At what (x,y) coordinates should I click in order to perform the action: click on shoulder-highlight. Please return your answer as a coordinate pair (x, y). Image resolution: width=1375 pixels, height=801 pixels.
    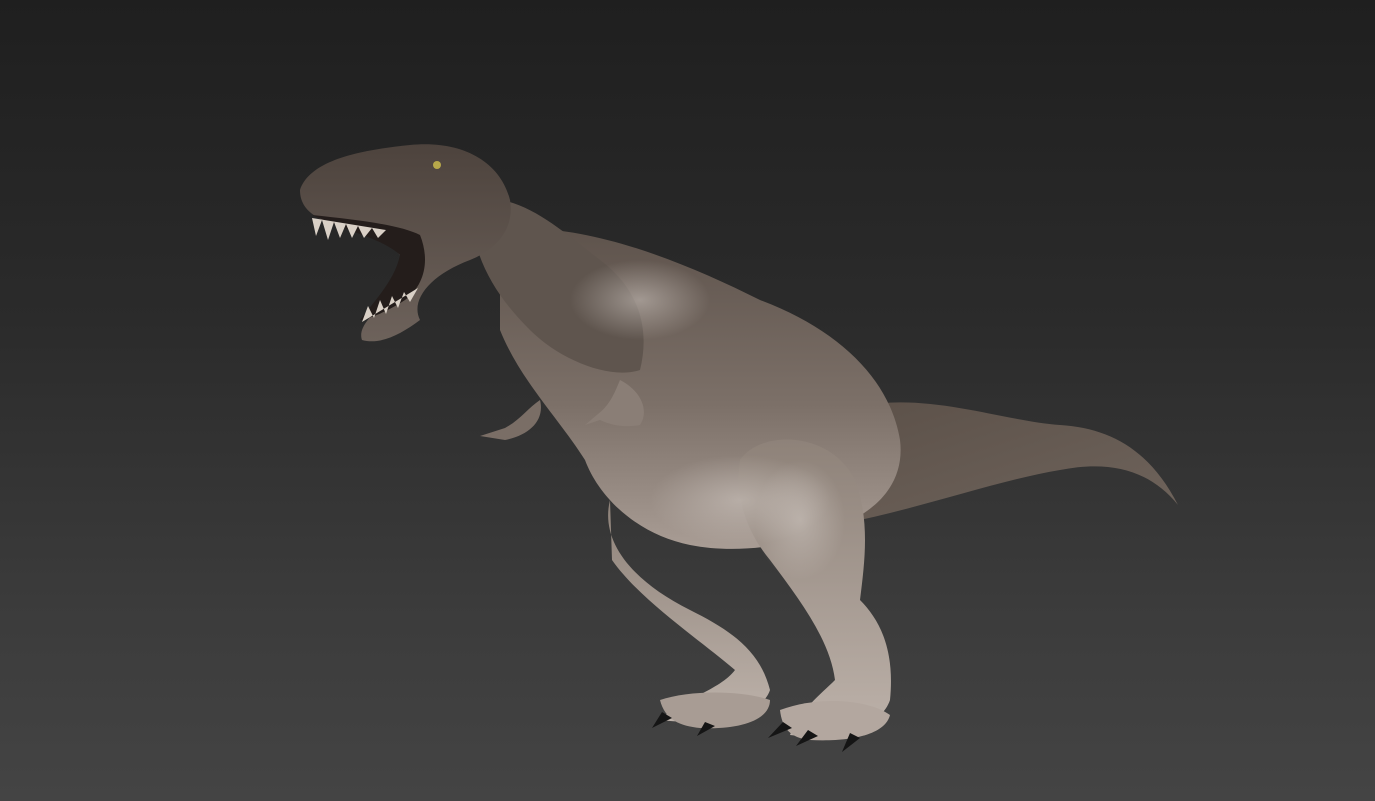
    Looking at the image, I should click on (640, 300).